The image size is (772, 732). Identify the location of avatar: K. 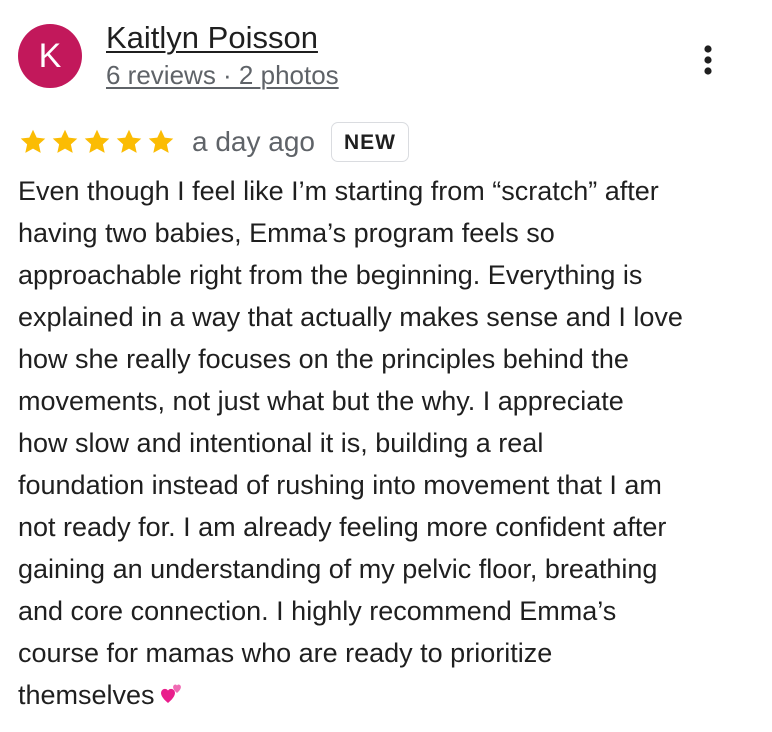
(50, 56).